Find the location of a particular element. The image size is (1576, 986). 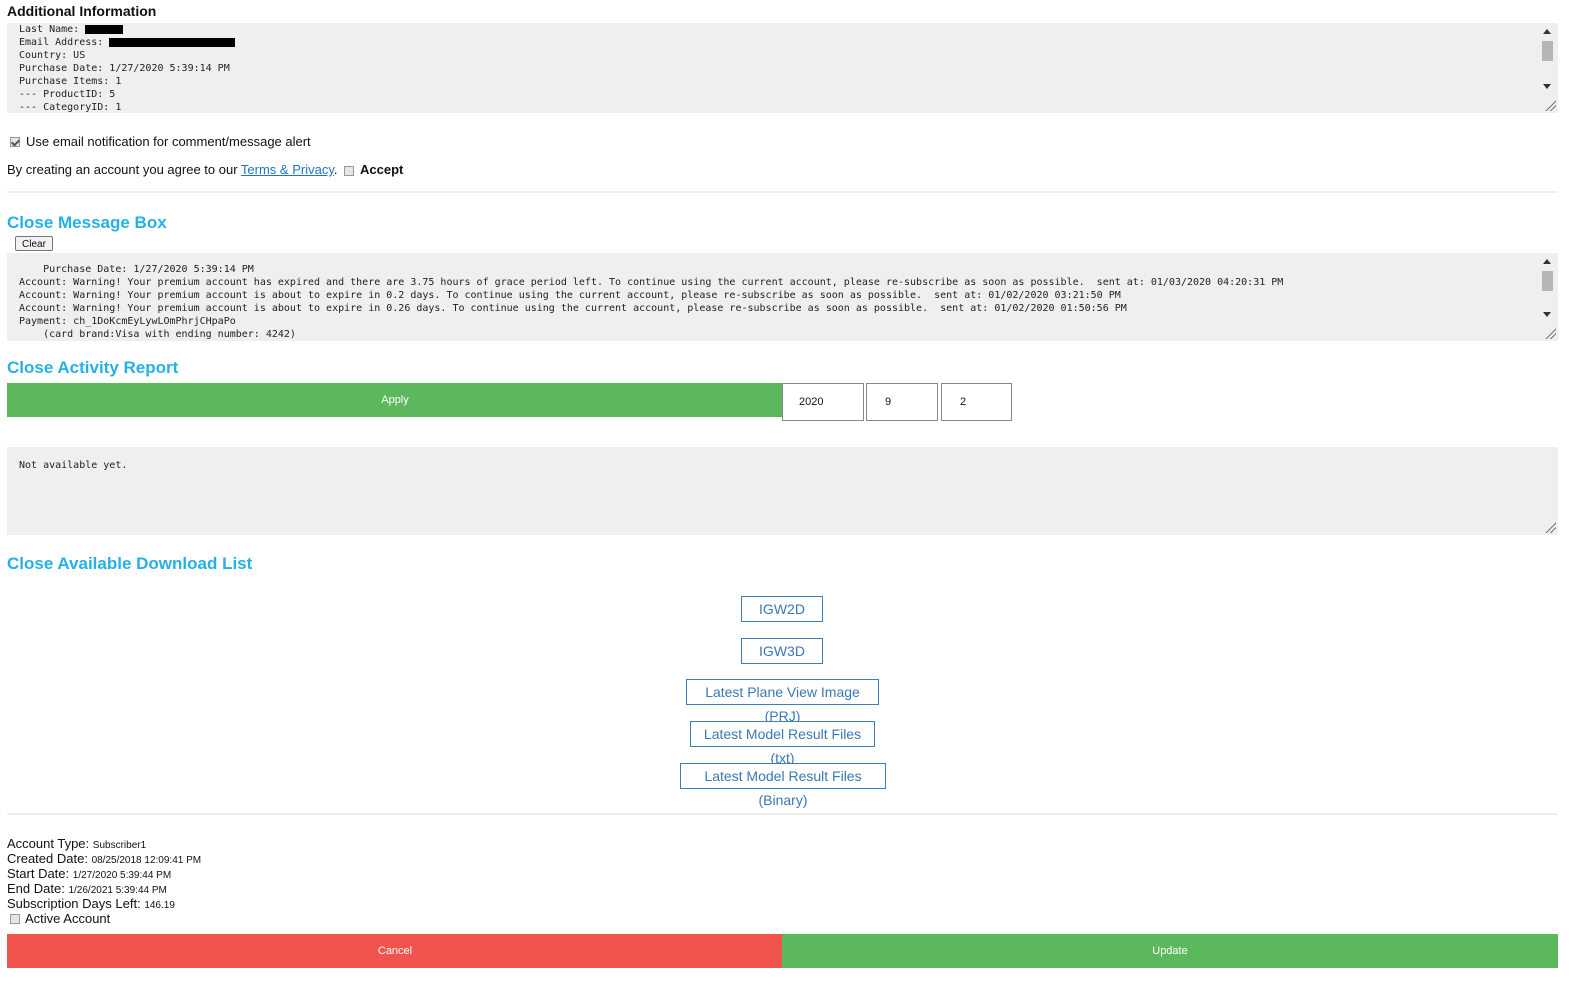

end-date-value: 1/26/2021 5:39:44 PM is located at coordinates (117, 890).